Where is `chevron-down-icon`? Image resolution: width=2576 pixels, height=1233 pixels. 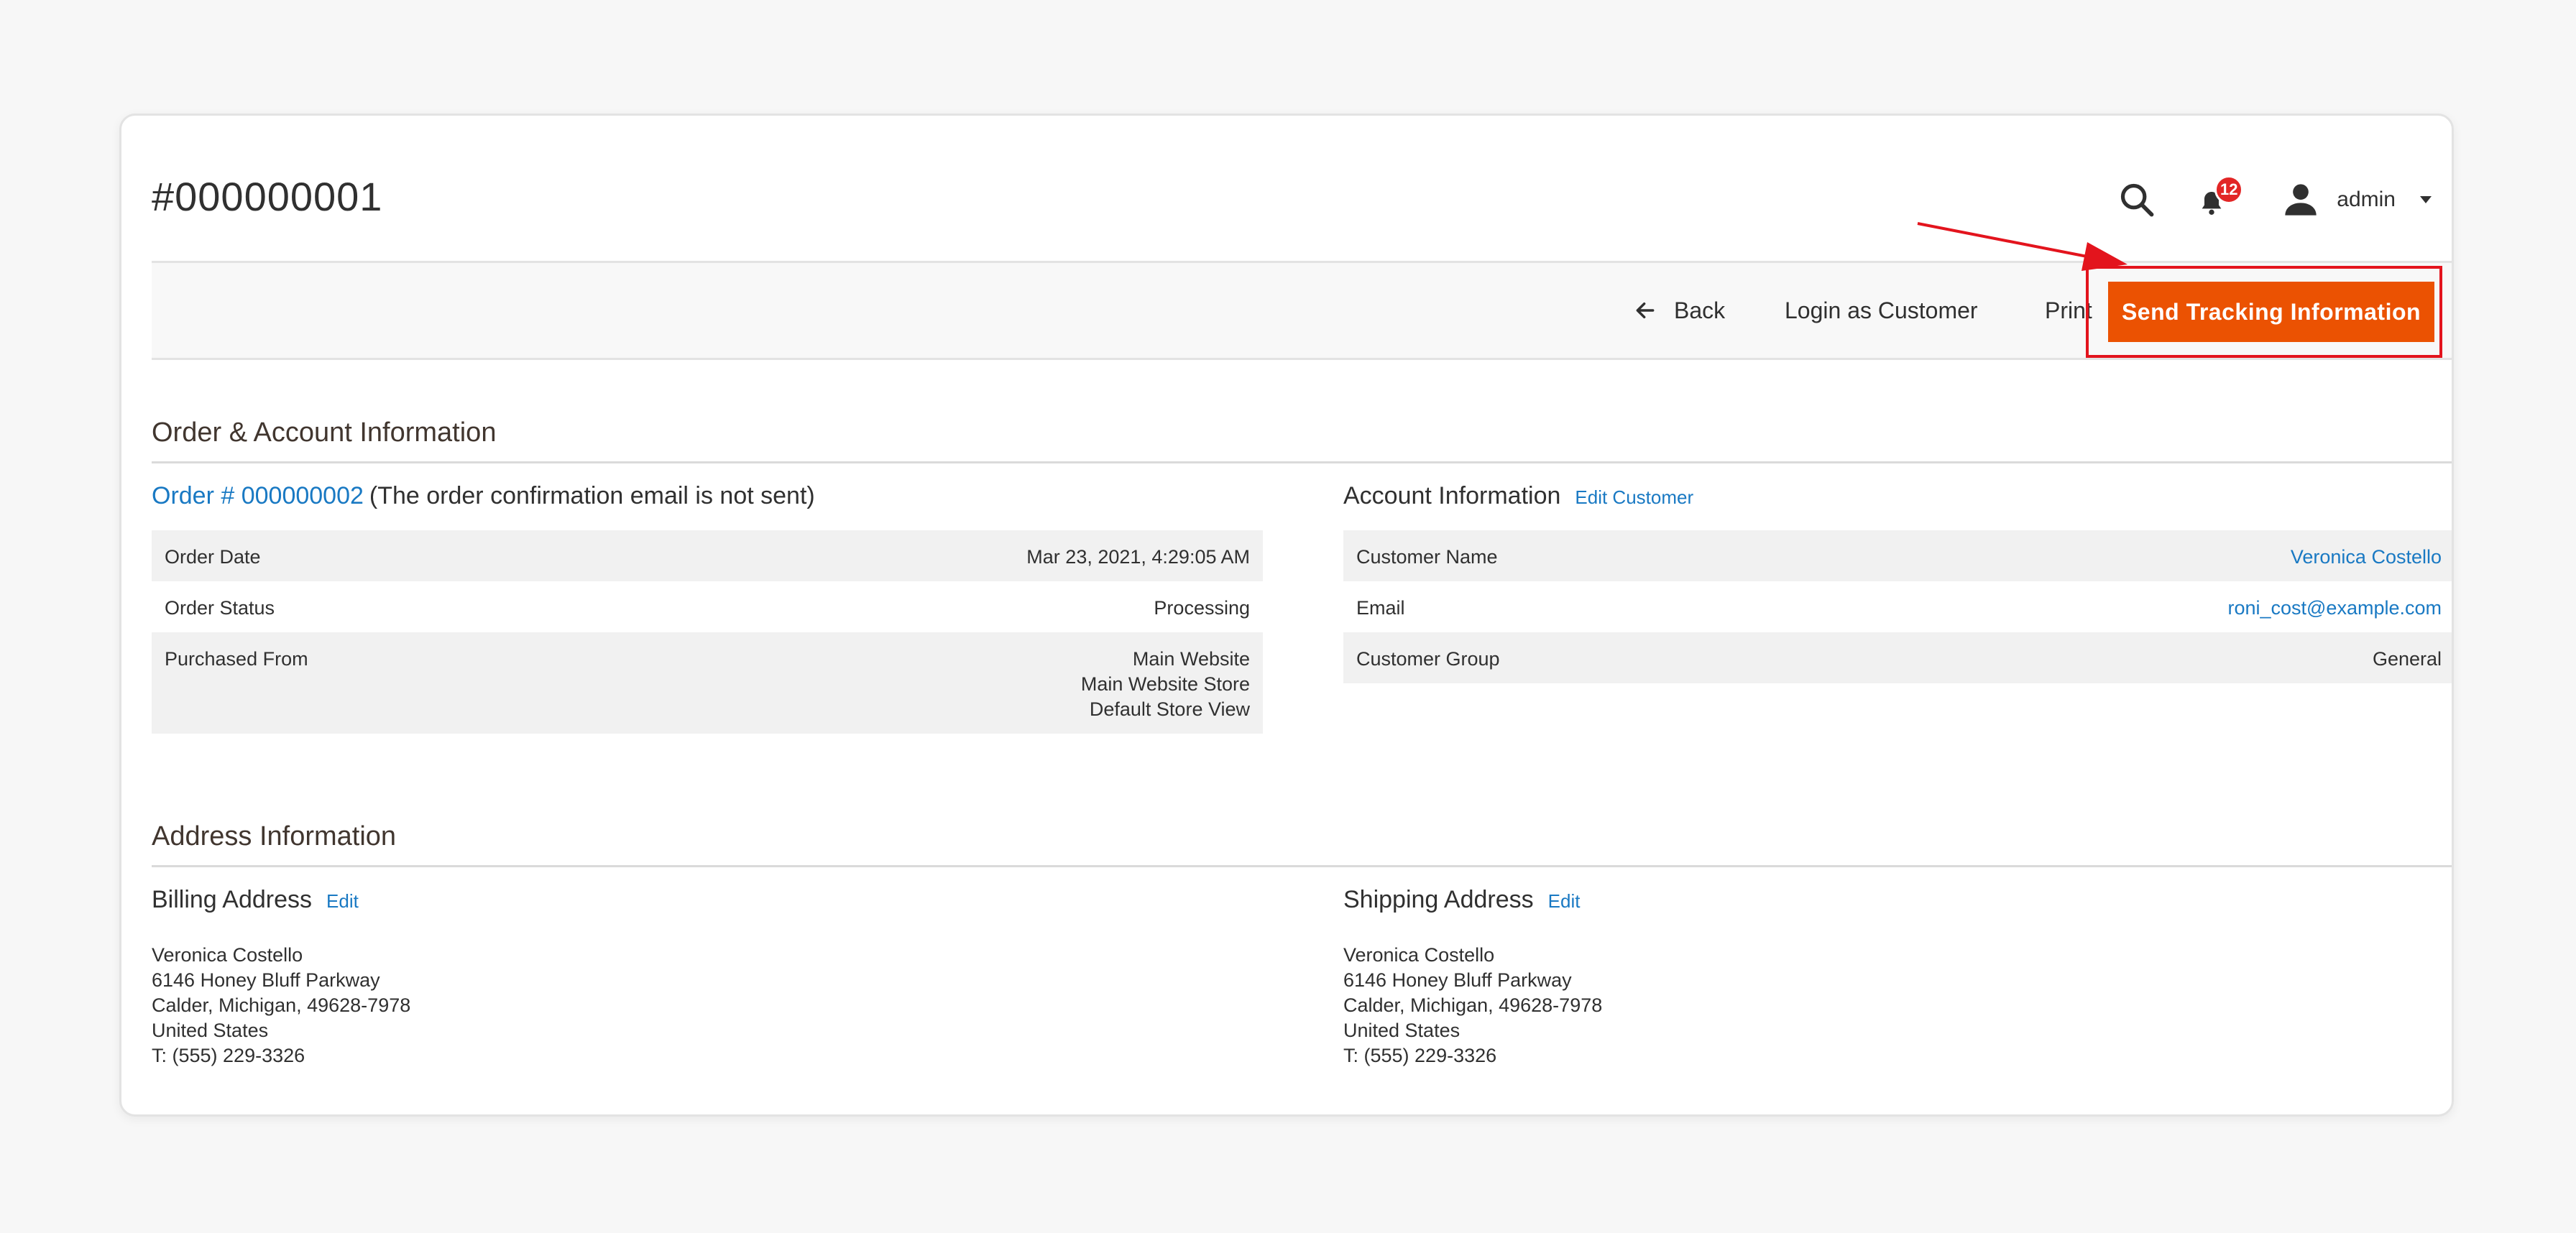
chevron-down-icon is located at coordinates (2426, 199).